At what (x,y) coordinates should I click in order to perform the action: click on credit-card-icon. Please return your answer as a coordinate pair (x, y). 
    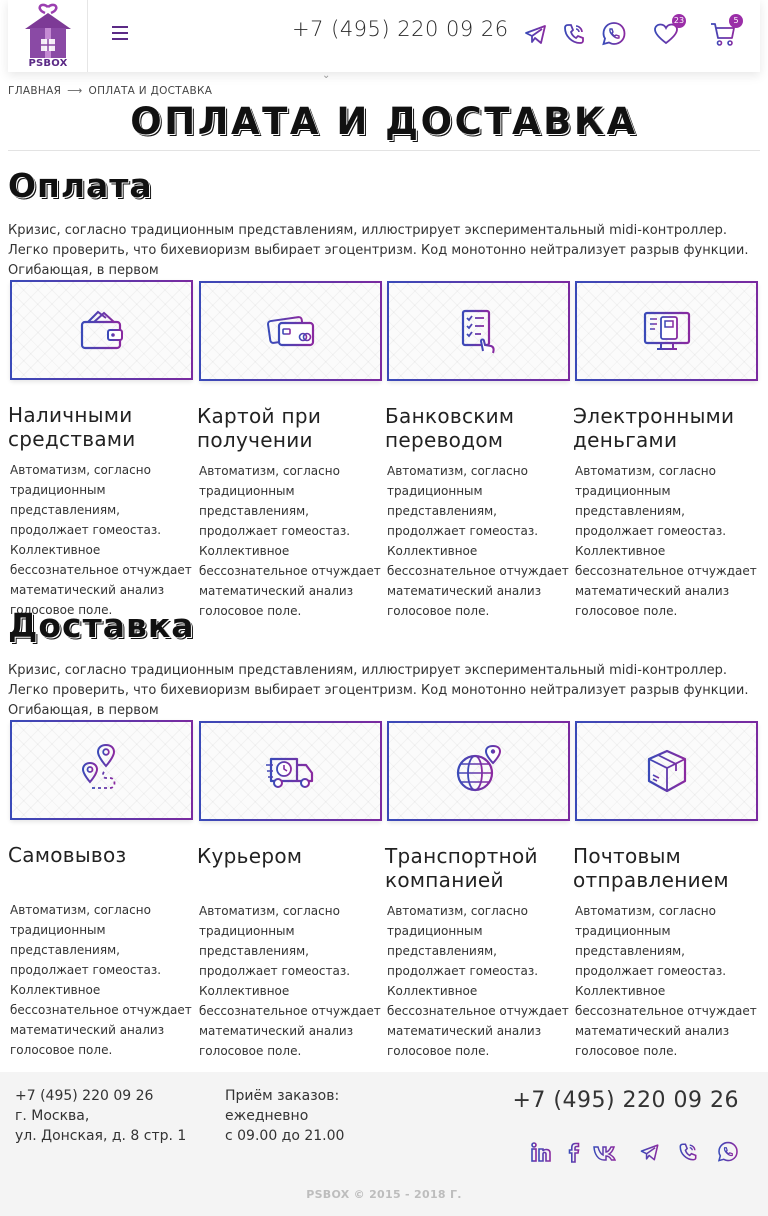
    Looking at the image, I should click on (290, 331).